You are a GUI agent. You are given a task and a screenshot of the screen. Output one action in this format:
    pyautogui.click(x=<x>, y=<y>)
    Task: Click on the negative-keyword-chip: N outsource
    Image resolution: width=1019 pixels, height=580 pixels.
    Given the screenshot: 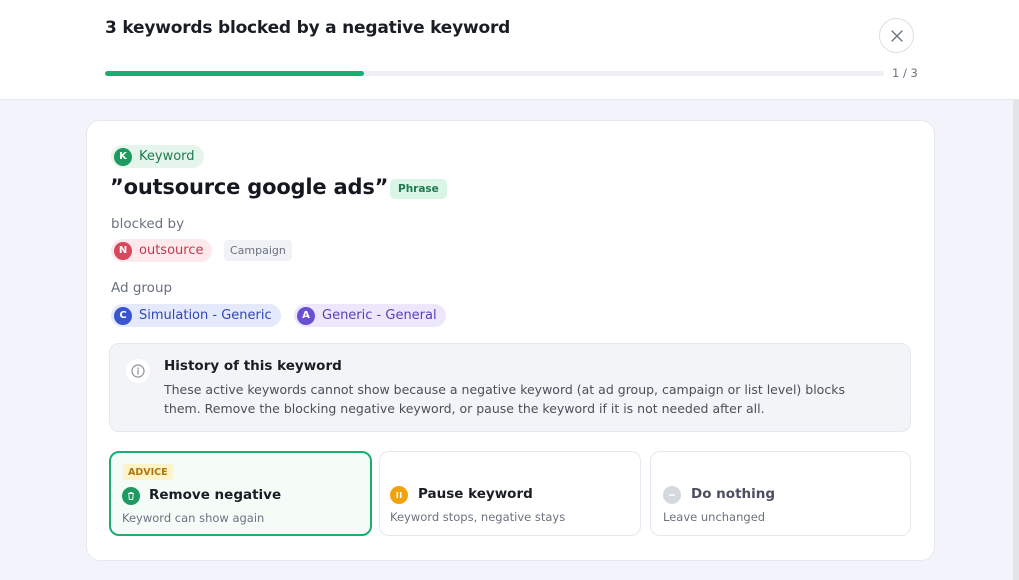 What is the action you would take?
    pyautogui.click(x=162, y=250)
    